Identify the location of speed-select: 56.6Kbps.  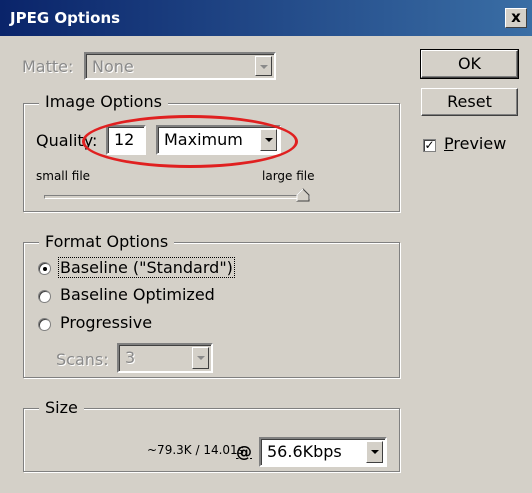
(323, 452).